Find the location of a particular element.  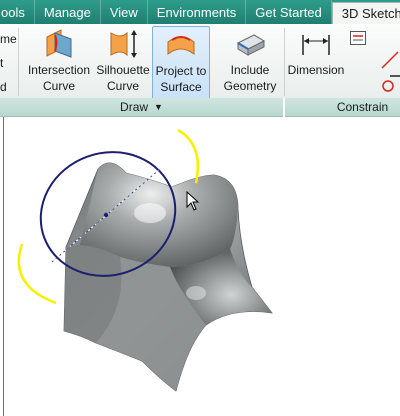

dimension-button: Dimension is located at coordinates (316, 62).